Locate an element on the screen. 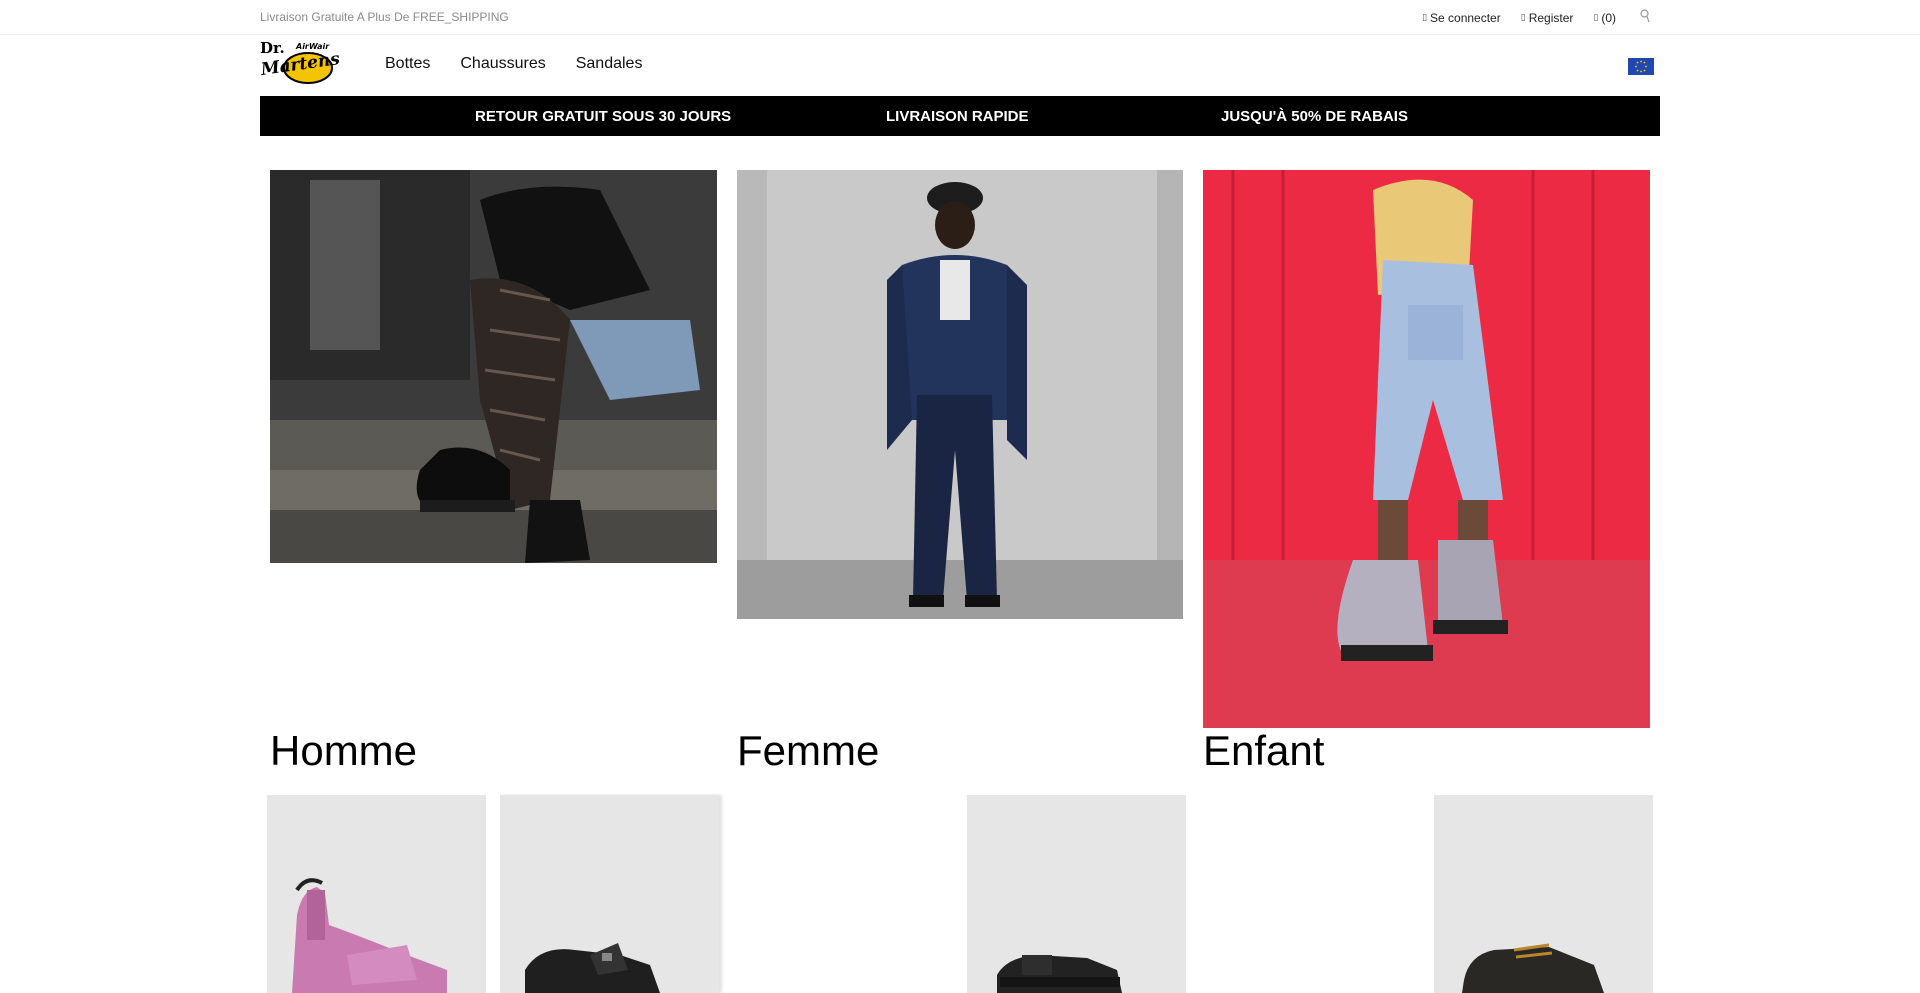 This screenshot has height=993, width=1920. black-sandal-image is located at coordinates (592, 968).